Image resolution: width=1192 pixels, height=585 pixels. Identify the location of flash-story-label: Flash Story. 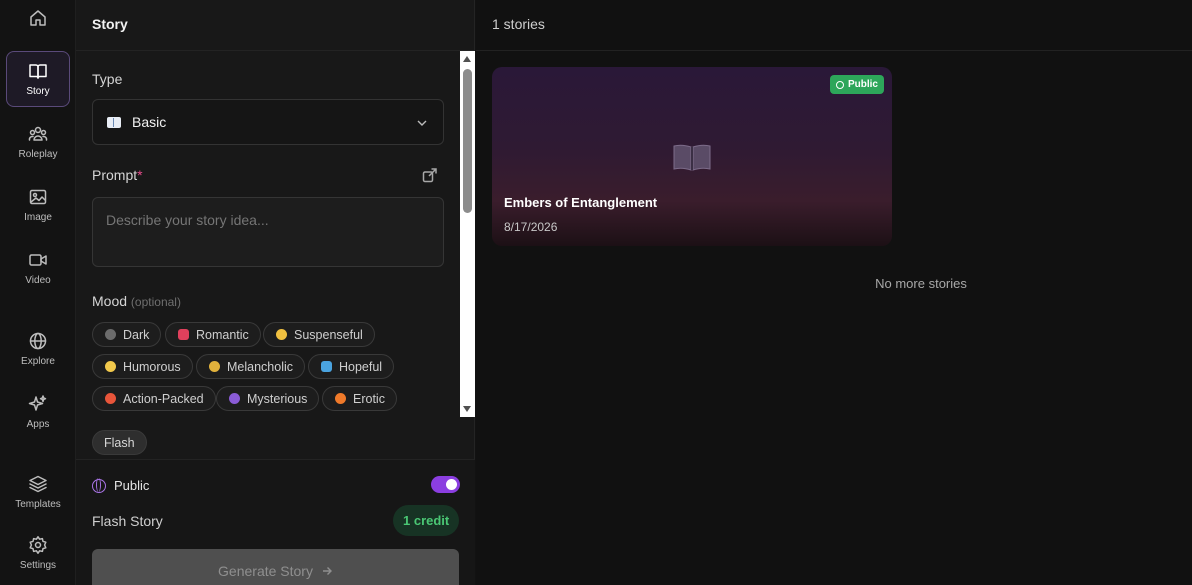
(127, 521).